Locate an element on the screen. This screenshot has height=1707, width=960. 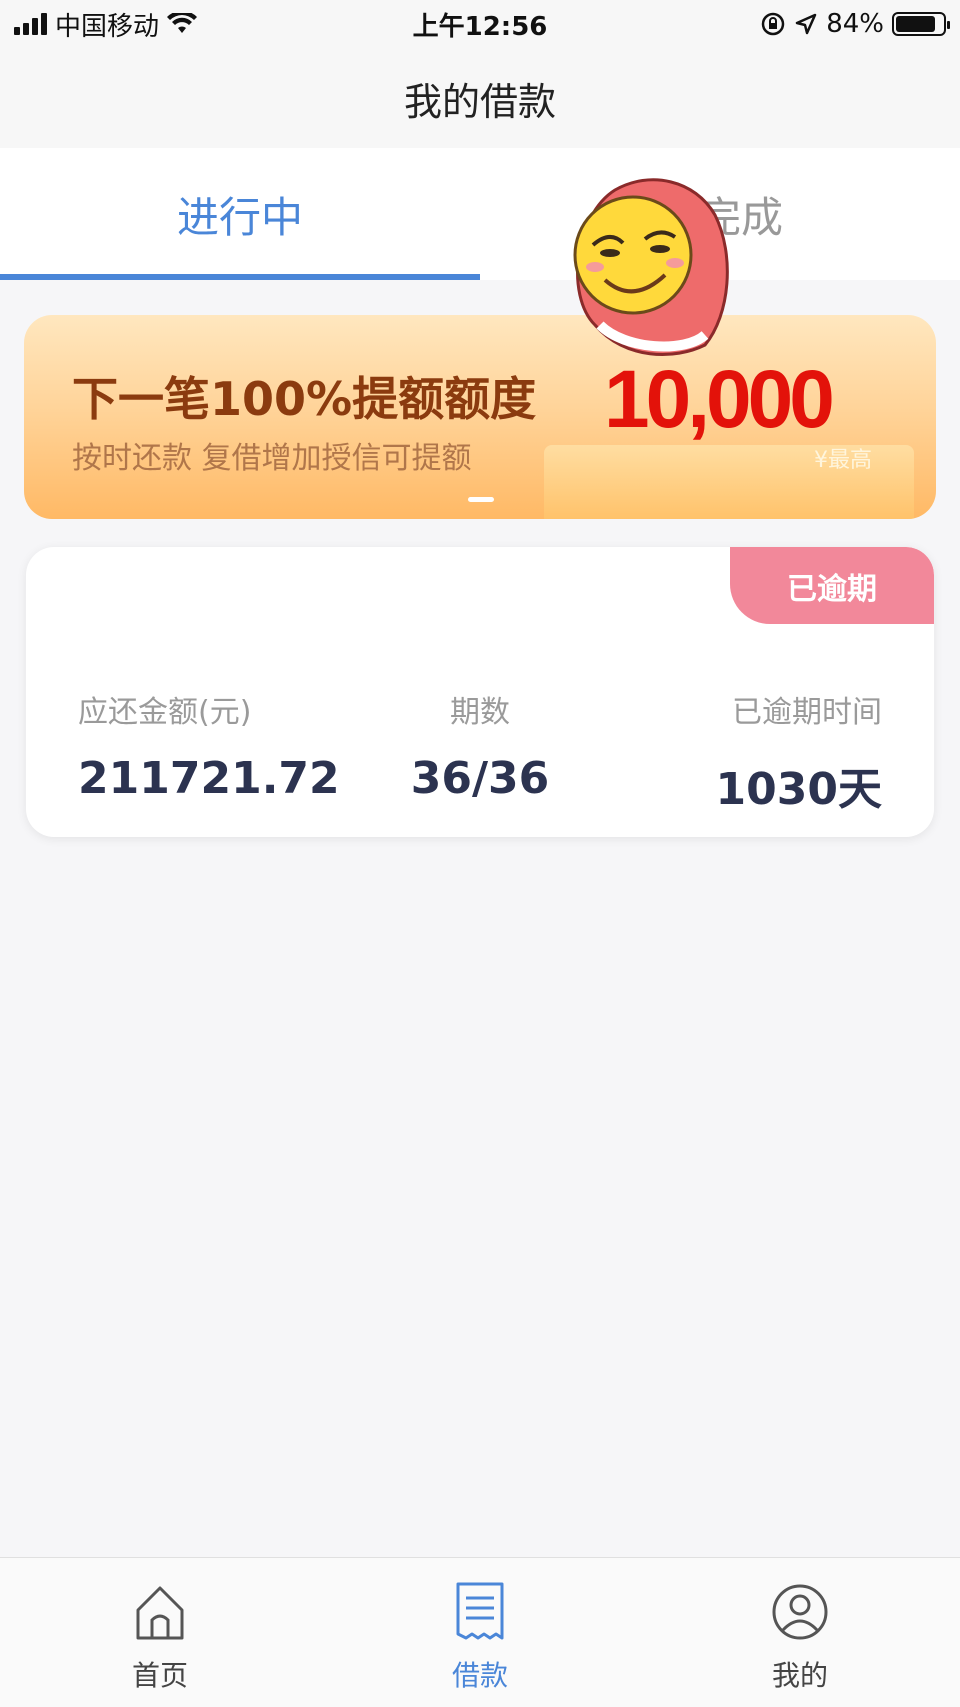
tabbar-label-home: 首页 is located at coordinates (159, 1675).